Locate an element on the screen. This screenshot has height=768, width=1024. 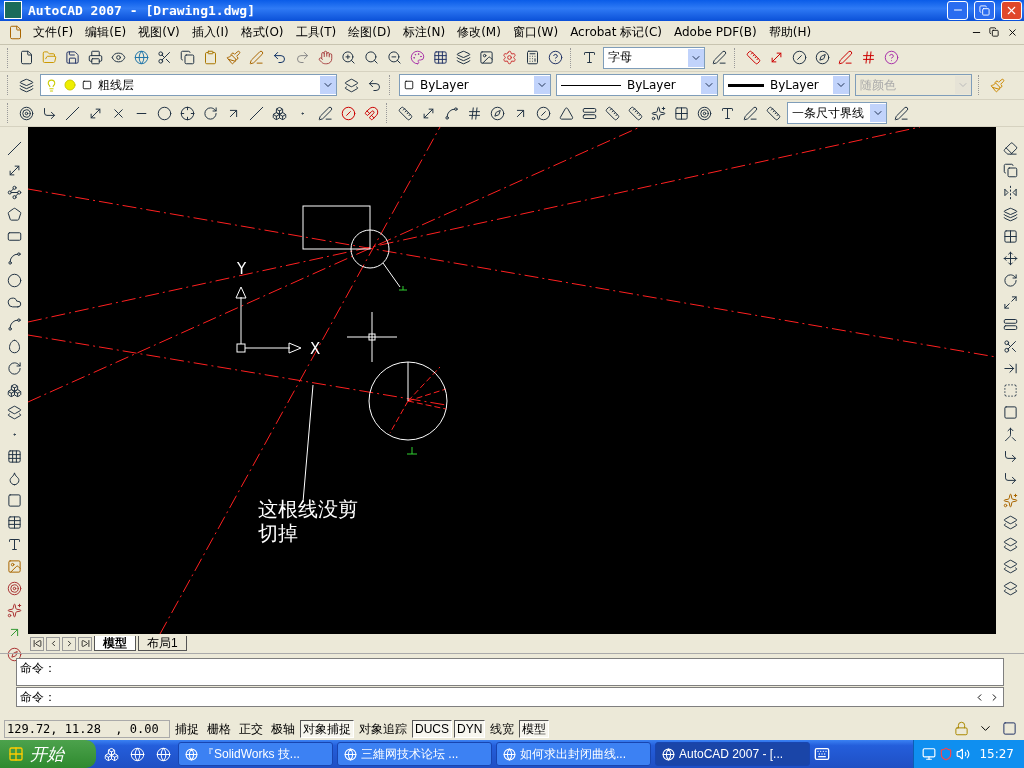
status-toggle: 模型 is located at coordinates (534, 728).